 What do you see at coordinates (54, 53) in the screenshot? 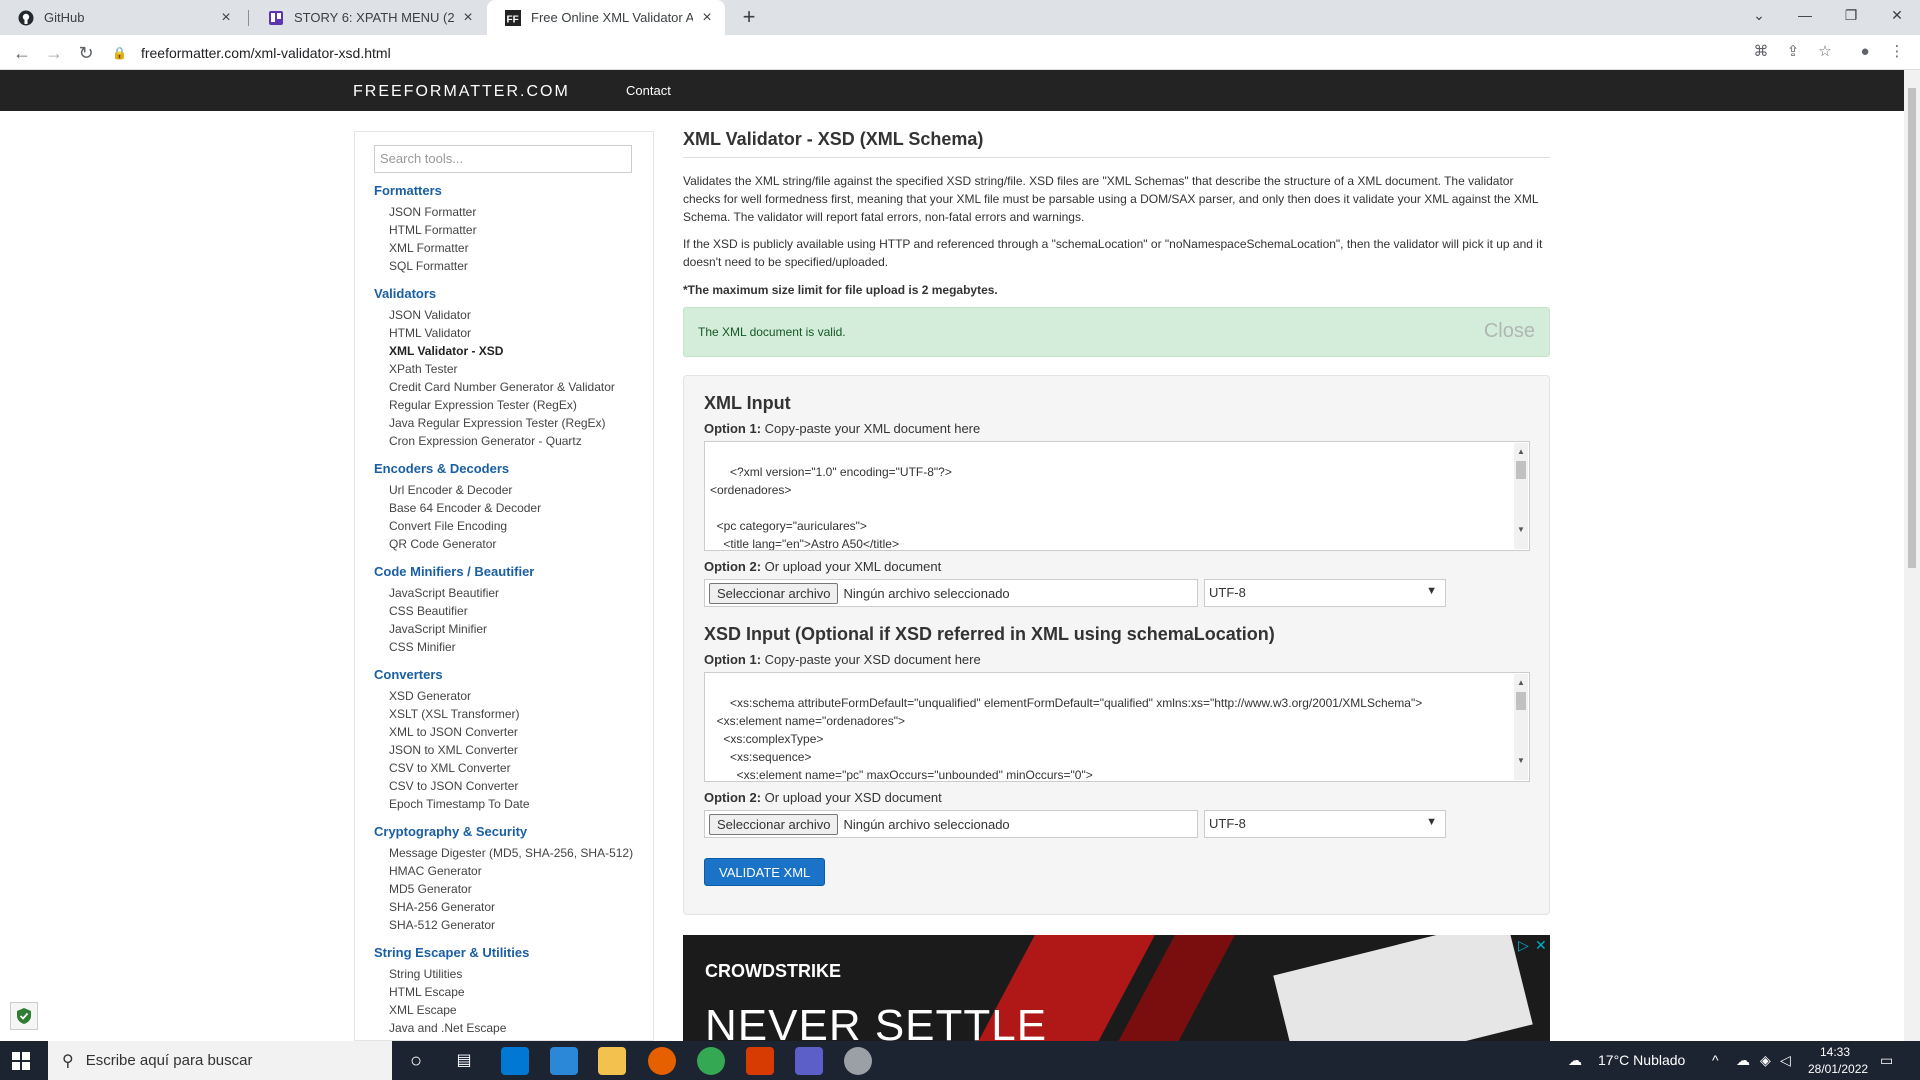
I see `forward-icon: →` at bounding box center [54, 53].